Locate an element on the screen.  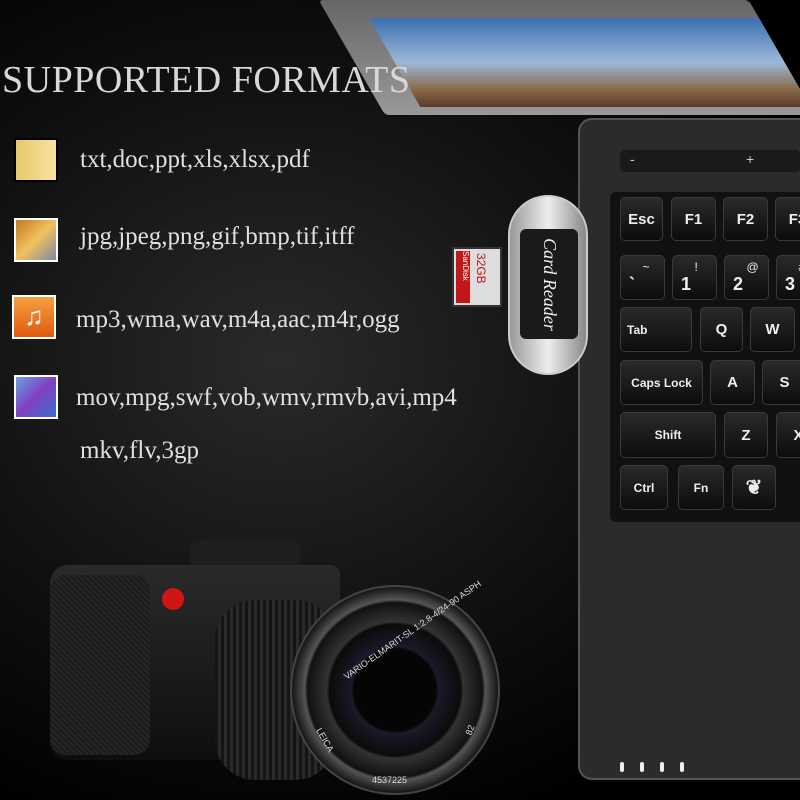
sd-capacity: 32GB is located at coordinates (481, 268).